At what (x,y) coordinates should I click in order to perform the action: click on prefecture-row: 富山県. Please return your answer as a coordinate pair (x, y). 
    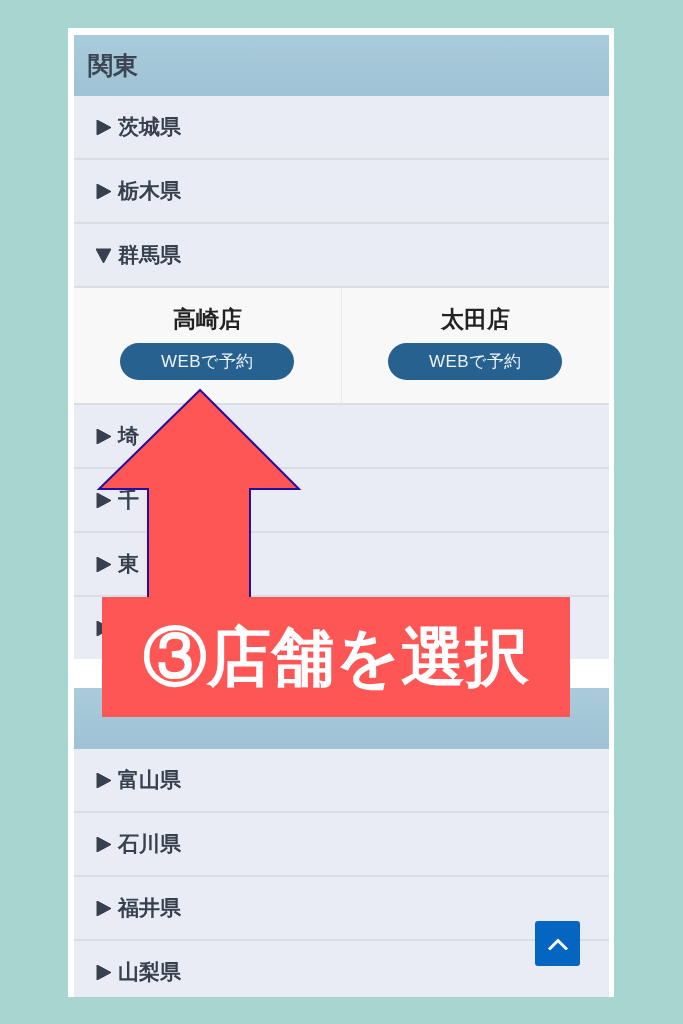
    Looking at the image, I should click on (341, 781).